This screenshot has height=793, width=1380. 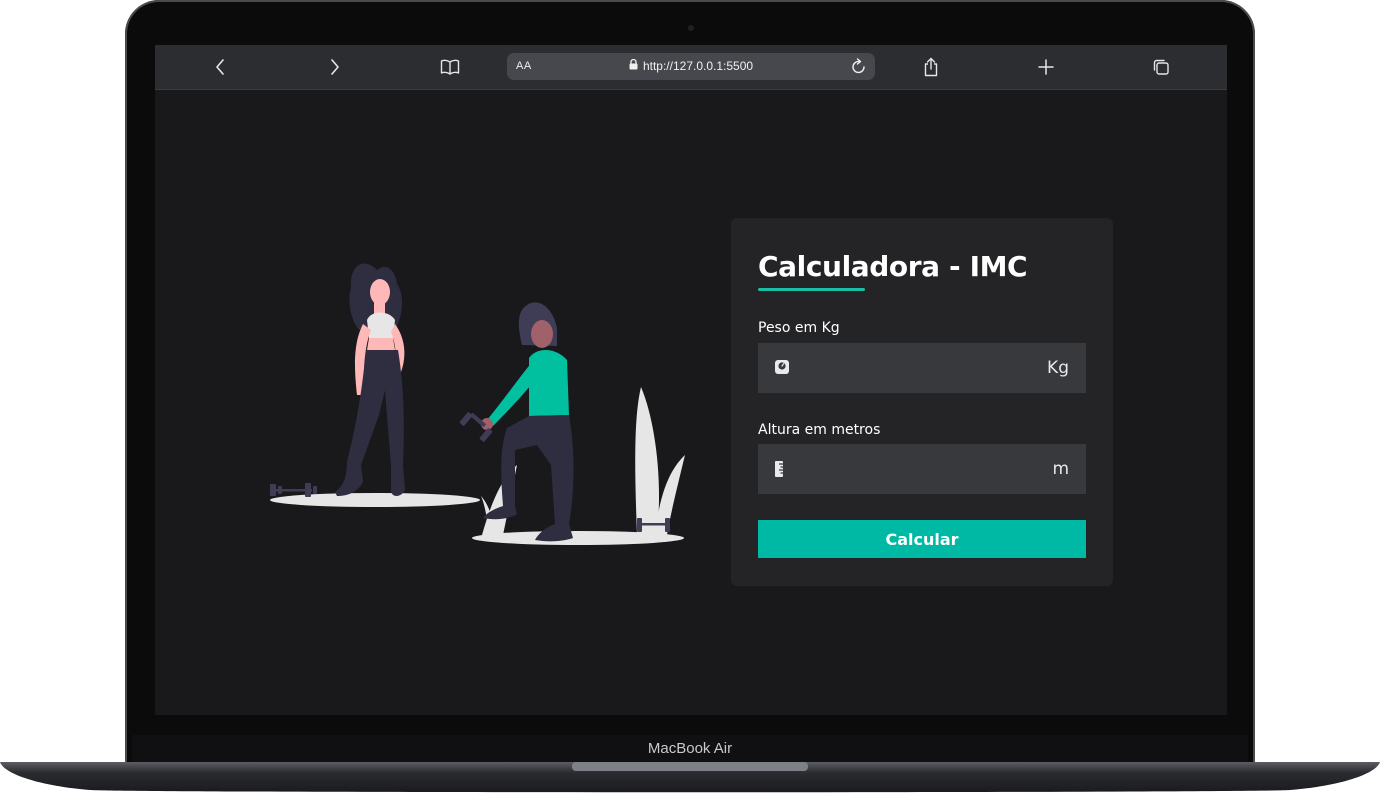 What do you see at coordinates (691, 28) in the screenshot?
I see `camera-dot` at bounding box center [691, 28].